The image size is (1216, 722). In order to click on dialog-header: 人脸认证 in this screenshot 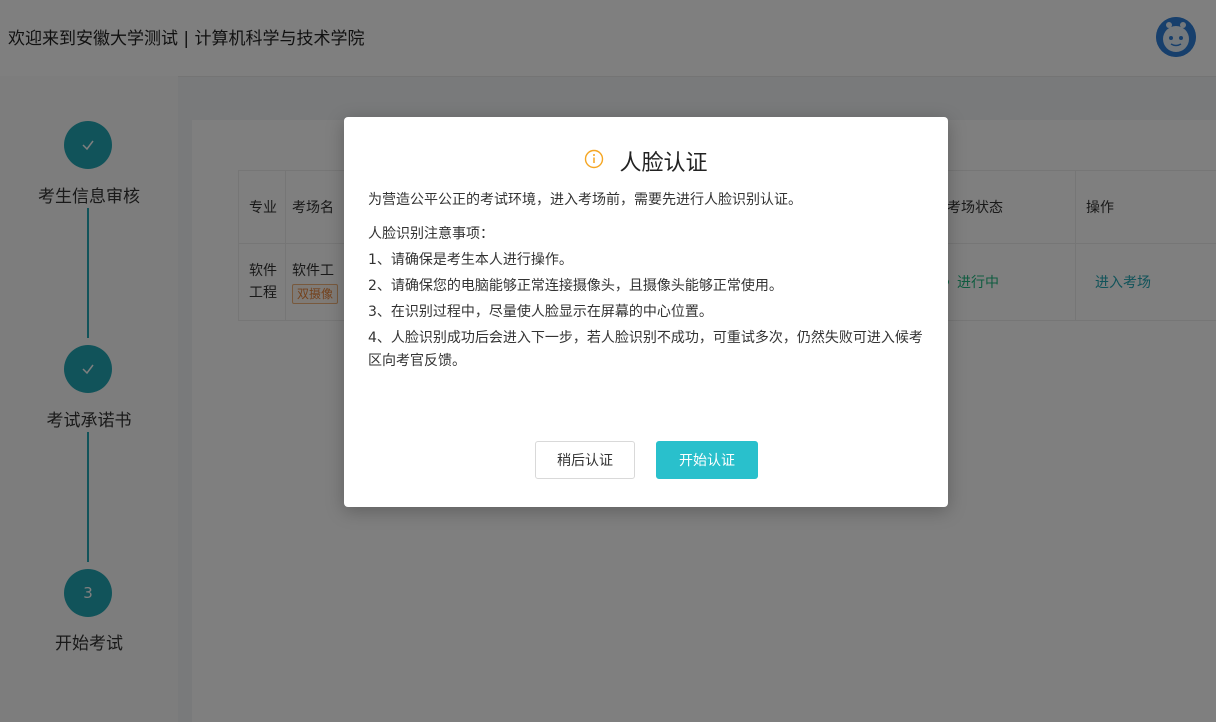, I will do `click(646, 161)`.